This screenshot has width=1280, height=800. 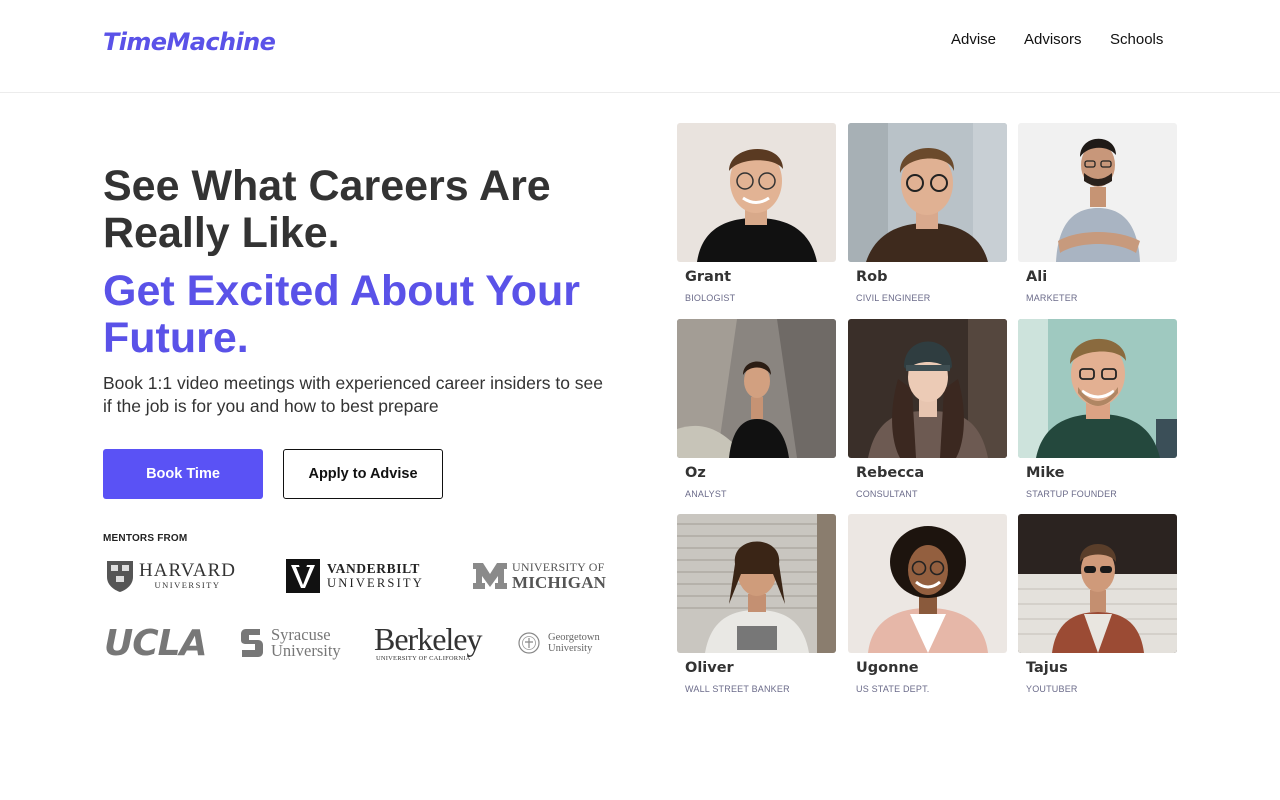 What do you see at coordinates (640, 46) in the screenshot?
I see `site-header: TimeMachine Advise Advisors Schools` at bounding box center [640, 46].